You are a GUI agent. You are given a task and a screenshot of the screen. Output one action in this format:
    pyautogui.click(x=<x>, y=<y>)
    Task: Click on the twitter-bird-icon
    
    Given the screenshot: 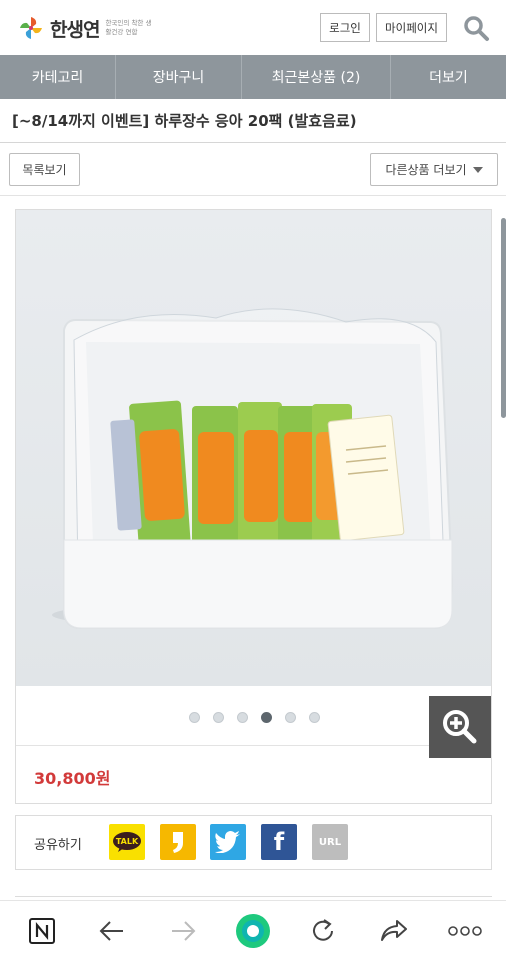 What is the action you would take?
    pyautogui.click(x=227, y=842)
    